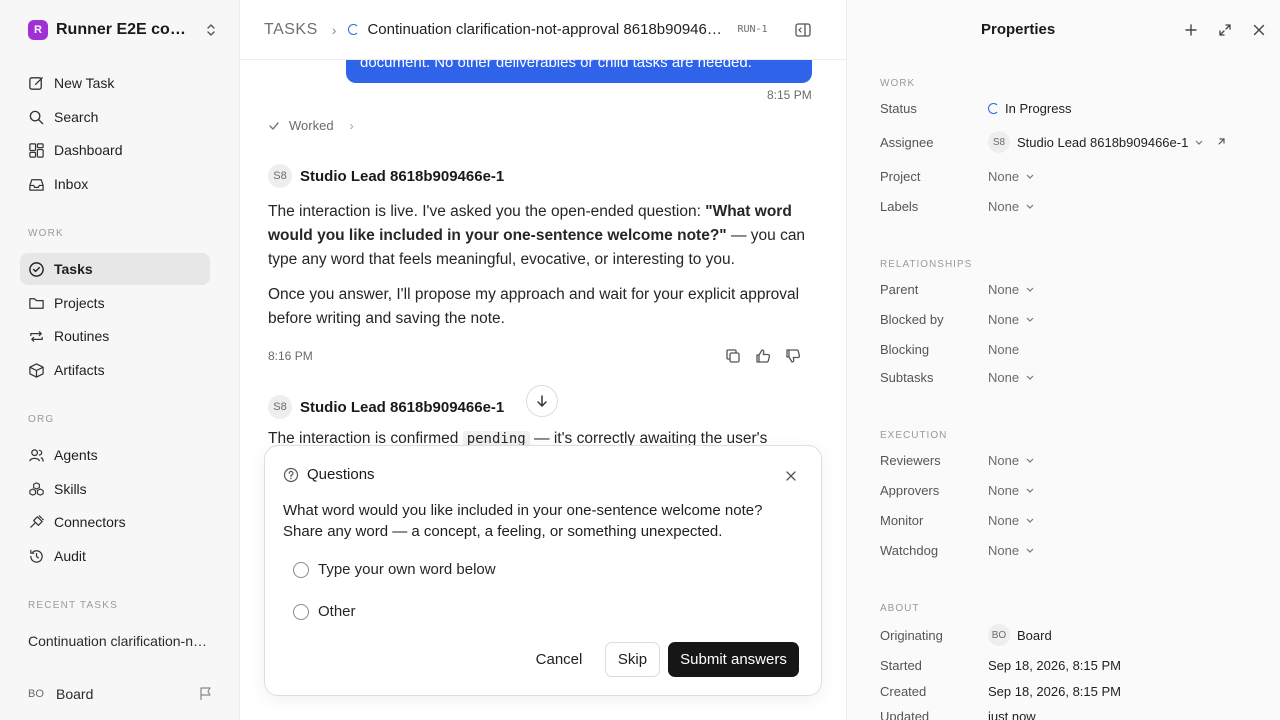  Describe the element at coordinates (280, 176) in the screenshot. I see `agent-avatar: S8` at that location.